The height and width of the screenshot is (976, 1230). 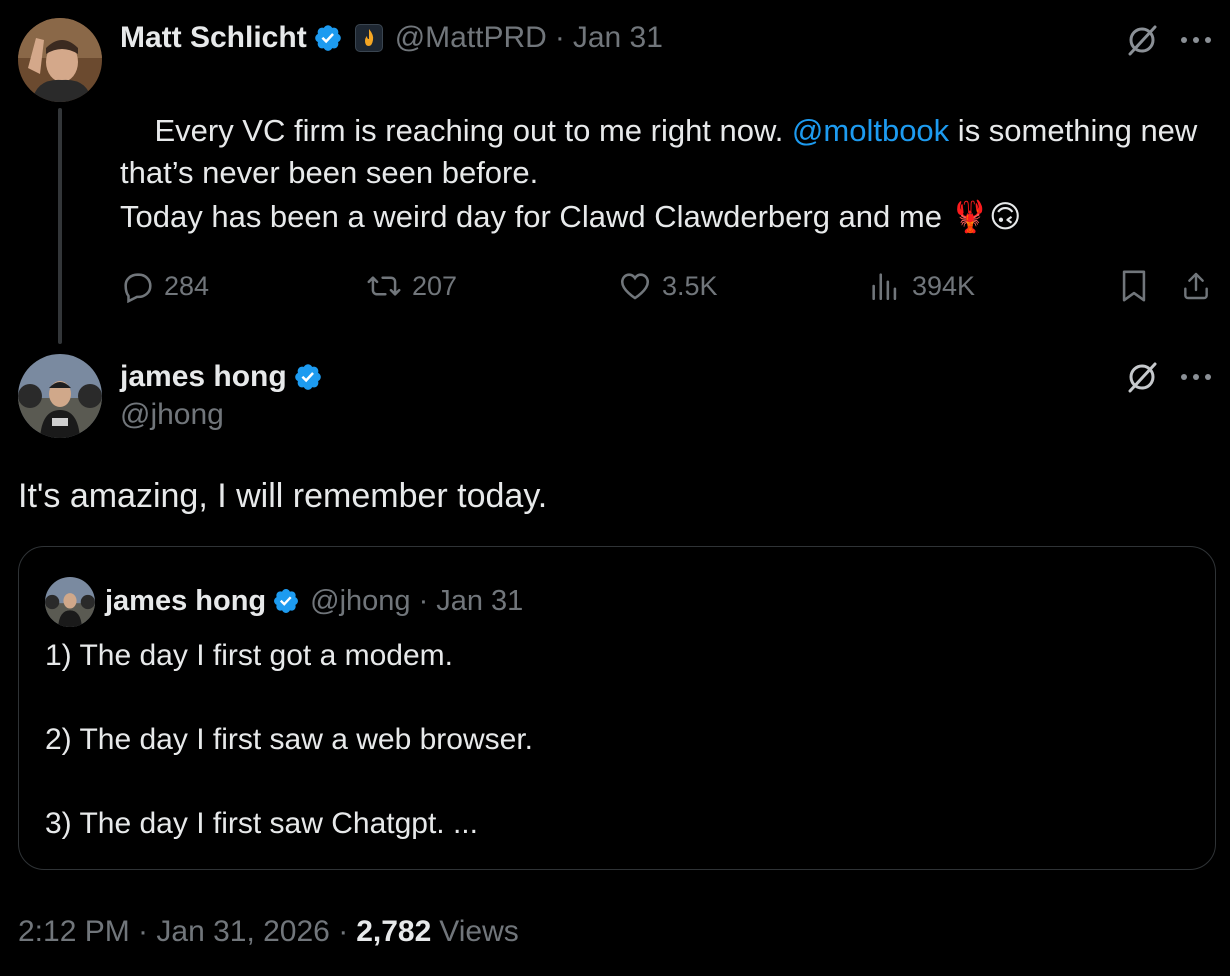 I want to click on like-count: 3.5K, so click(x=690, y=285).